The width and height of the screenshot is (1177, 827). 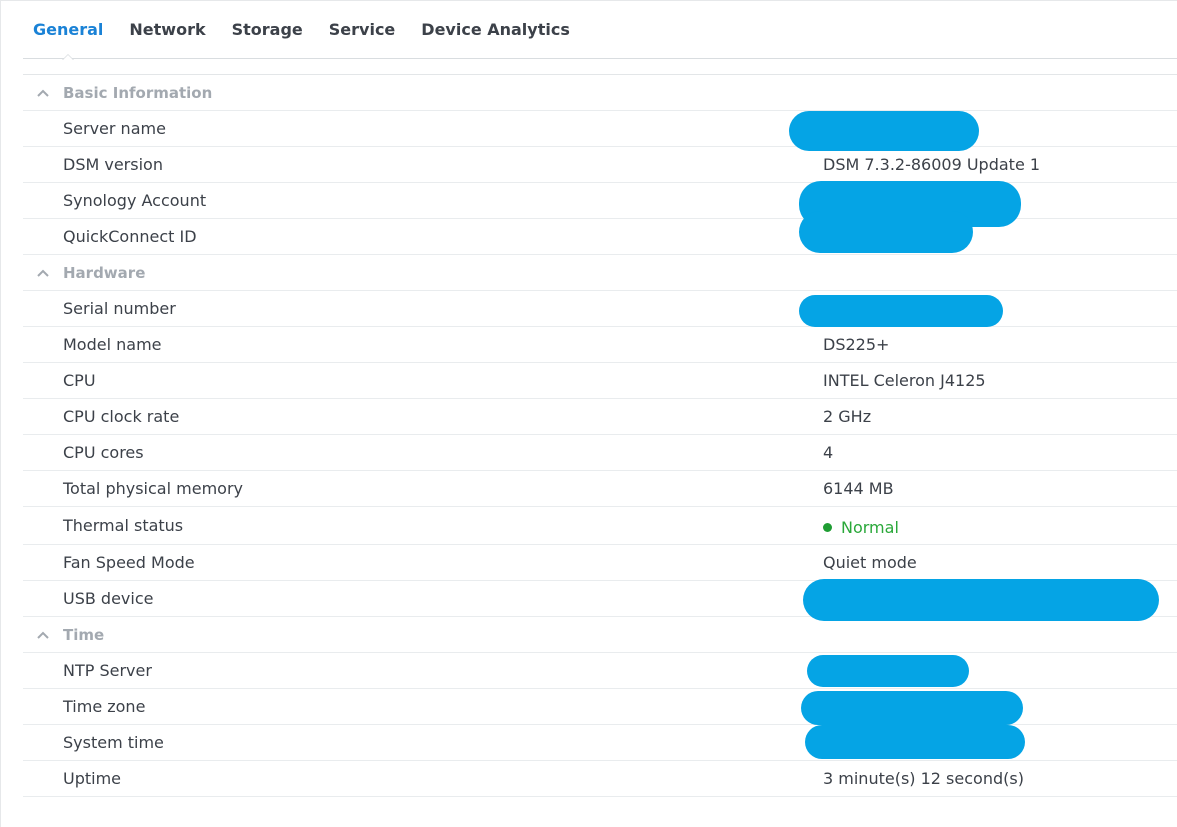 What do you see at coordinates (113, 742) in the screenshot?
I see `row-label: System time` at bounding box center [113, 742].